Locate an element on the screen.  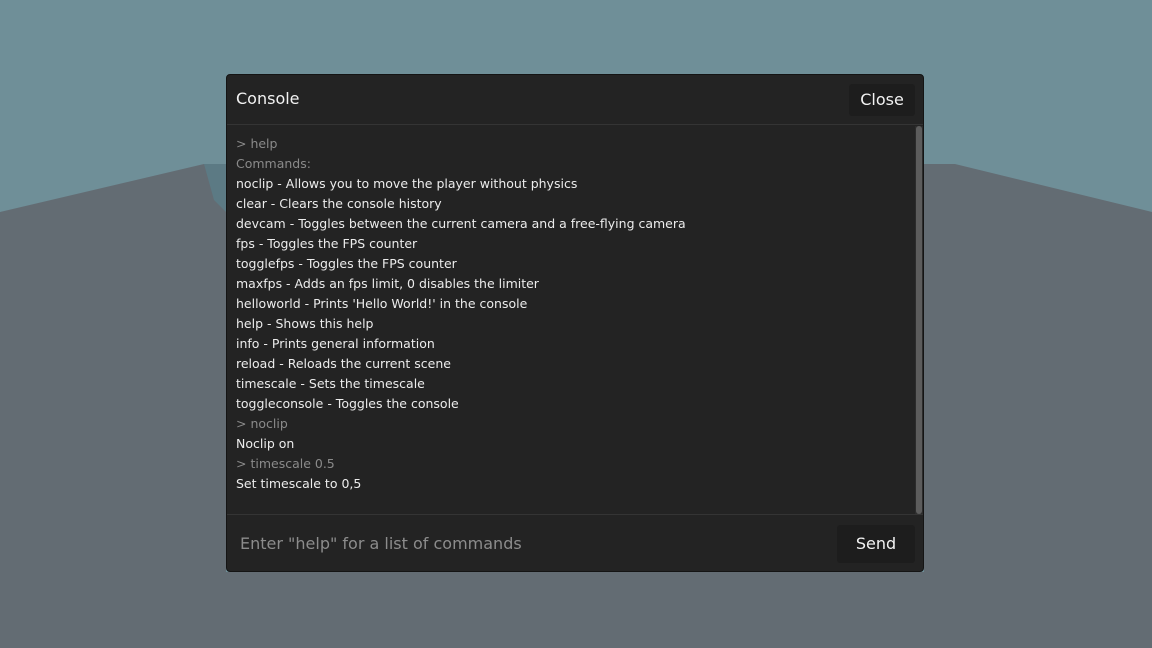
log-output-line: info - Prints general information is located at coordinates (335, 343).